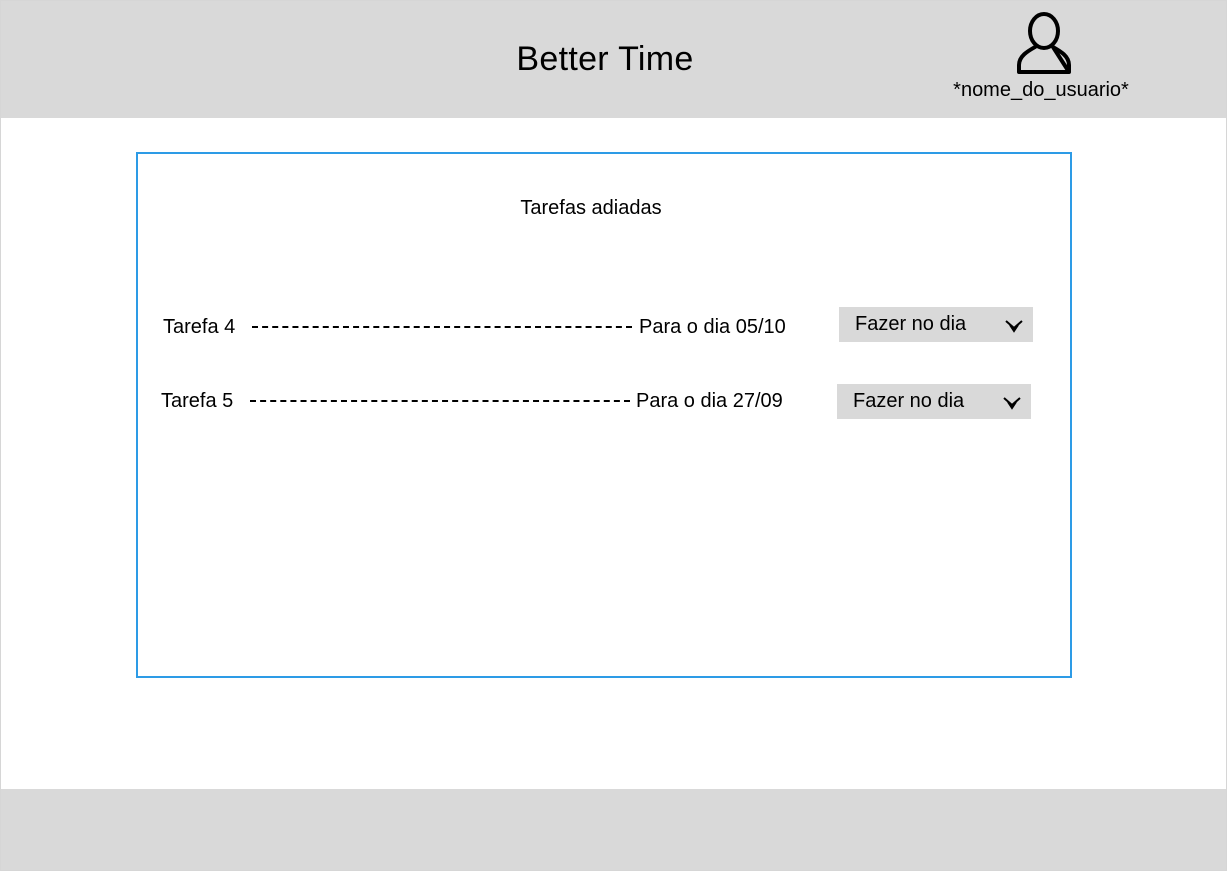  I want to click on user-name: *nome_do_usuario*, so click(1041, 90).